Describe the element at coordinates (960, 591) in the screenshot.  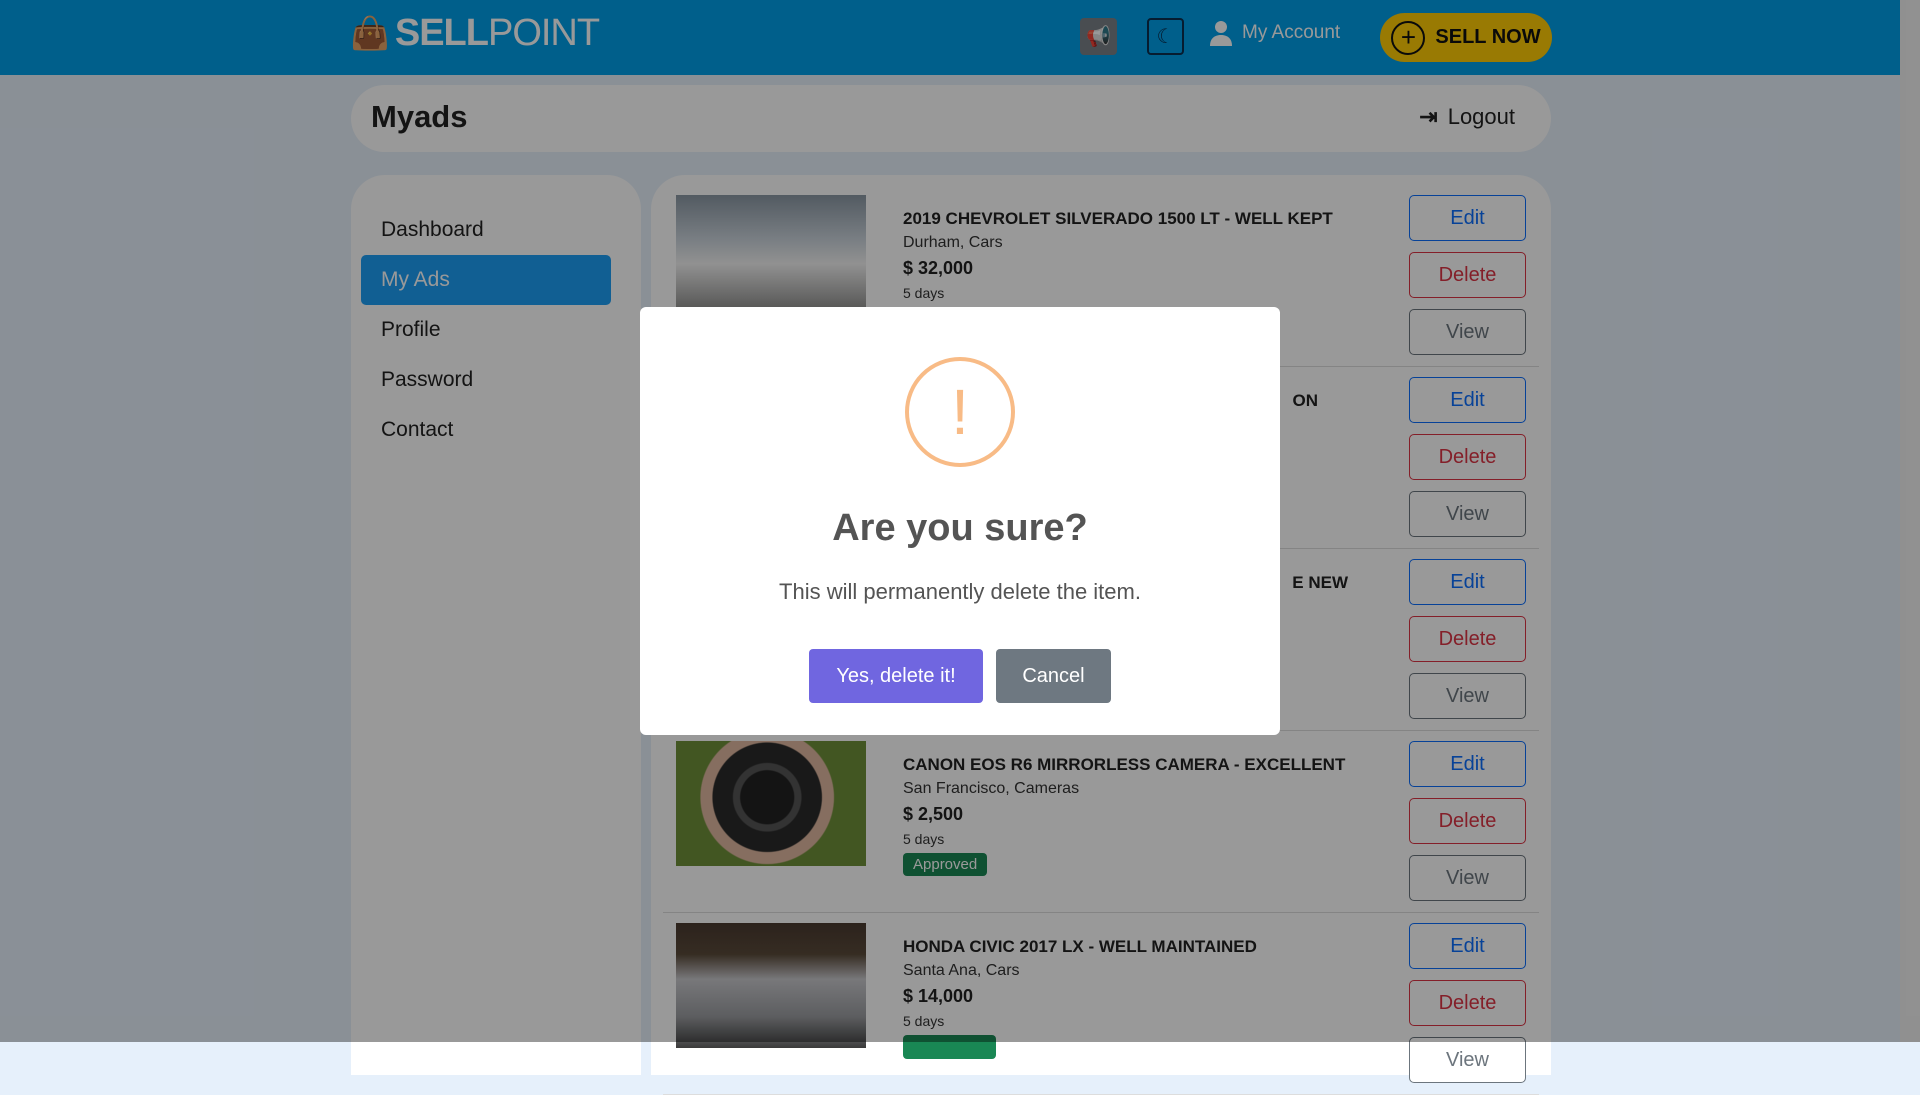
I see `dialog-message: This will permanently delete the item.` at that location.